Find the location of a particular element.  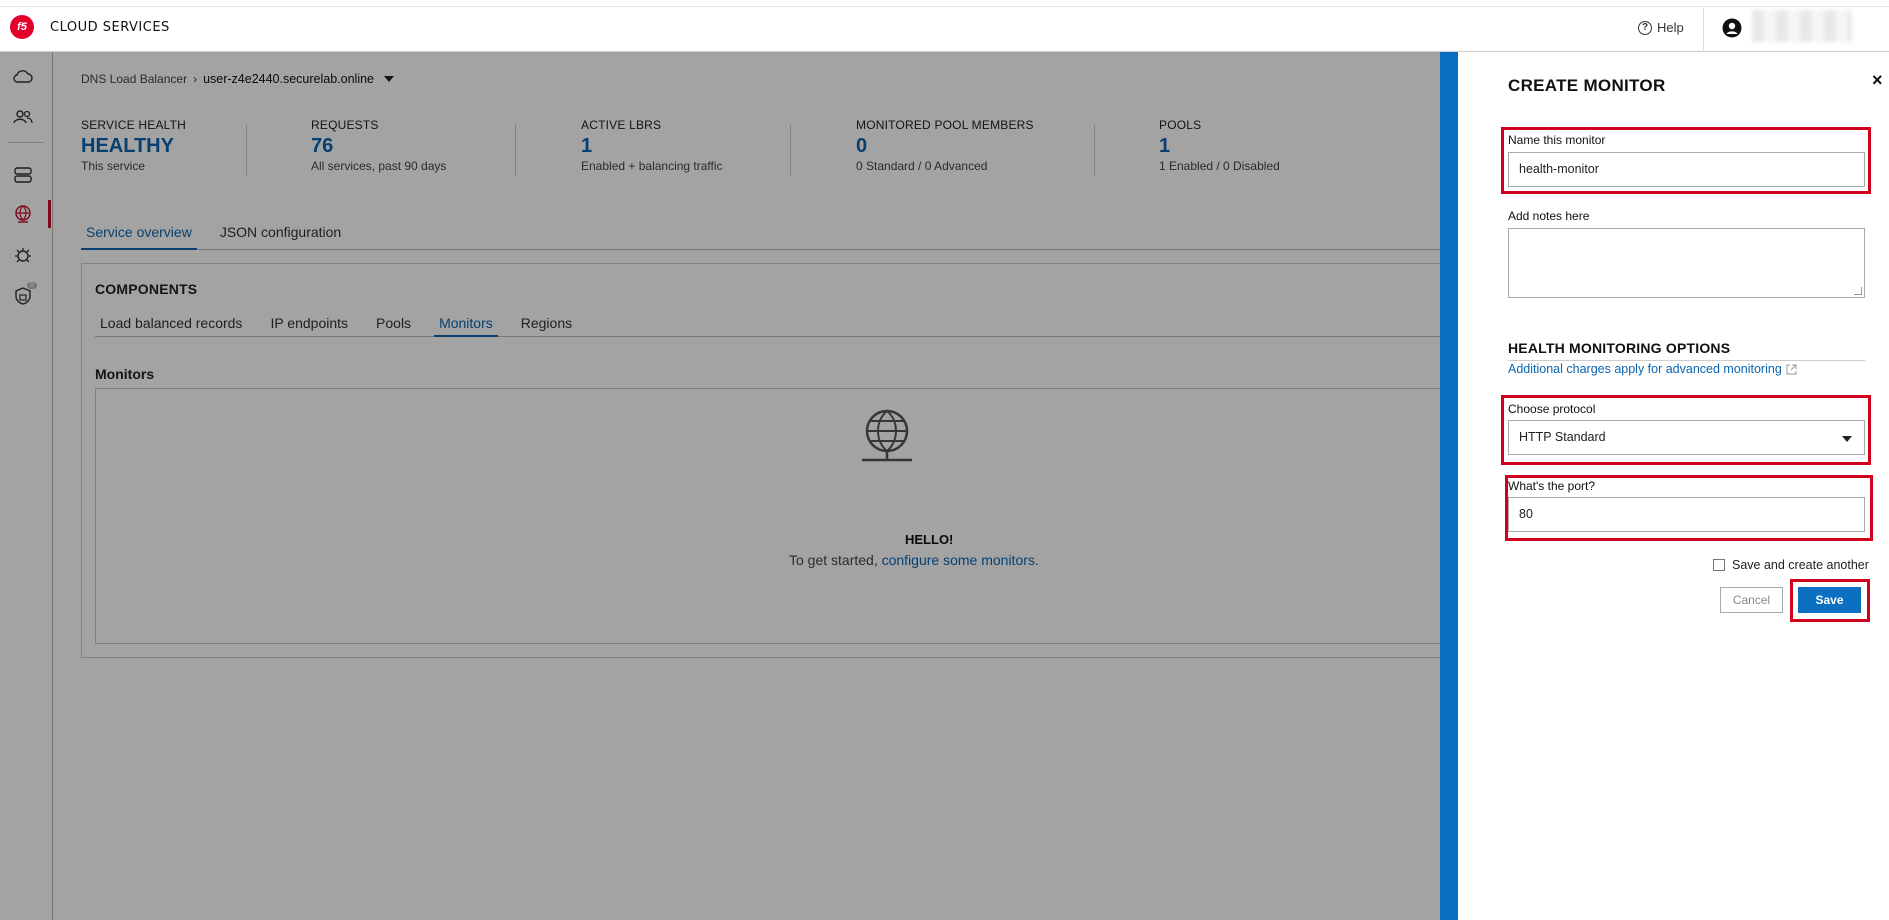

help-icon: ? is located at coordinates (1645, 27).